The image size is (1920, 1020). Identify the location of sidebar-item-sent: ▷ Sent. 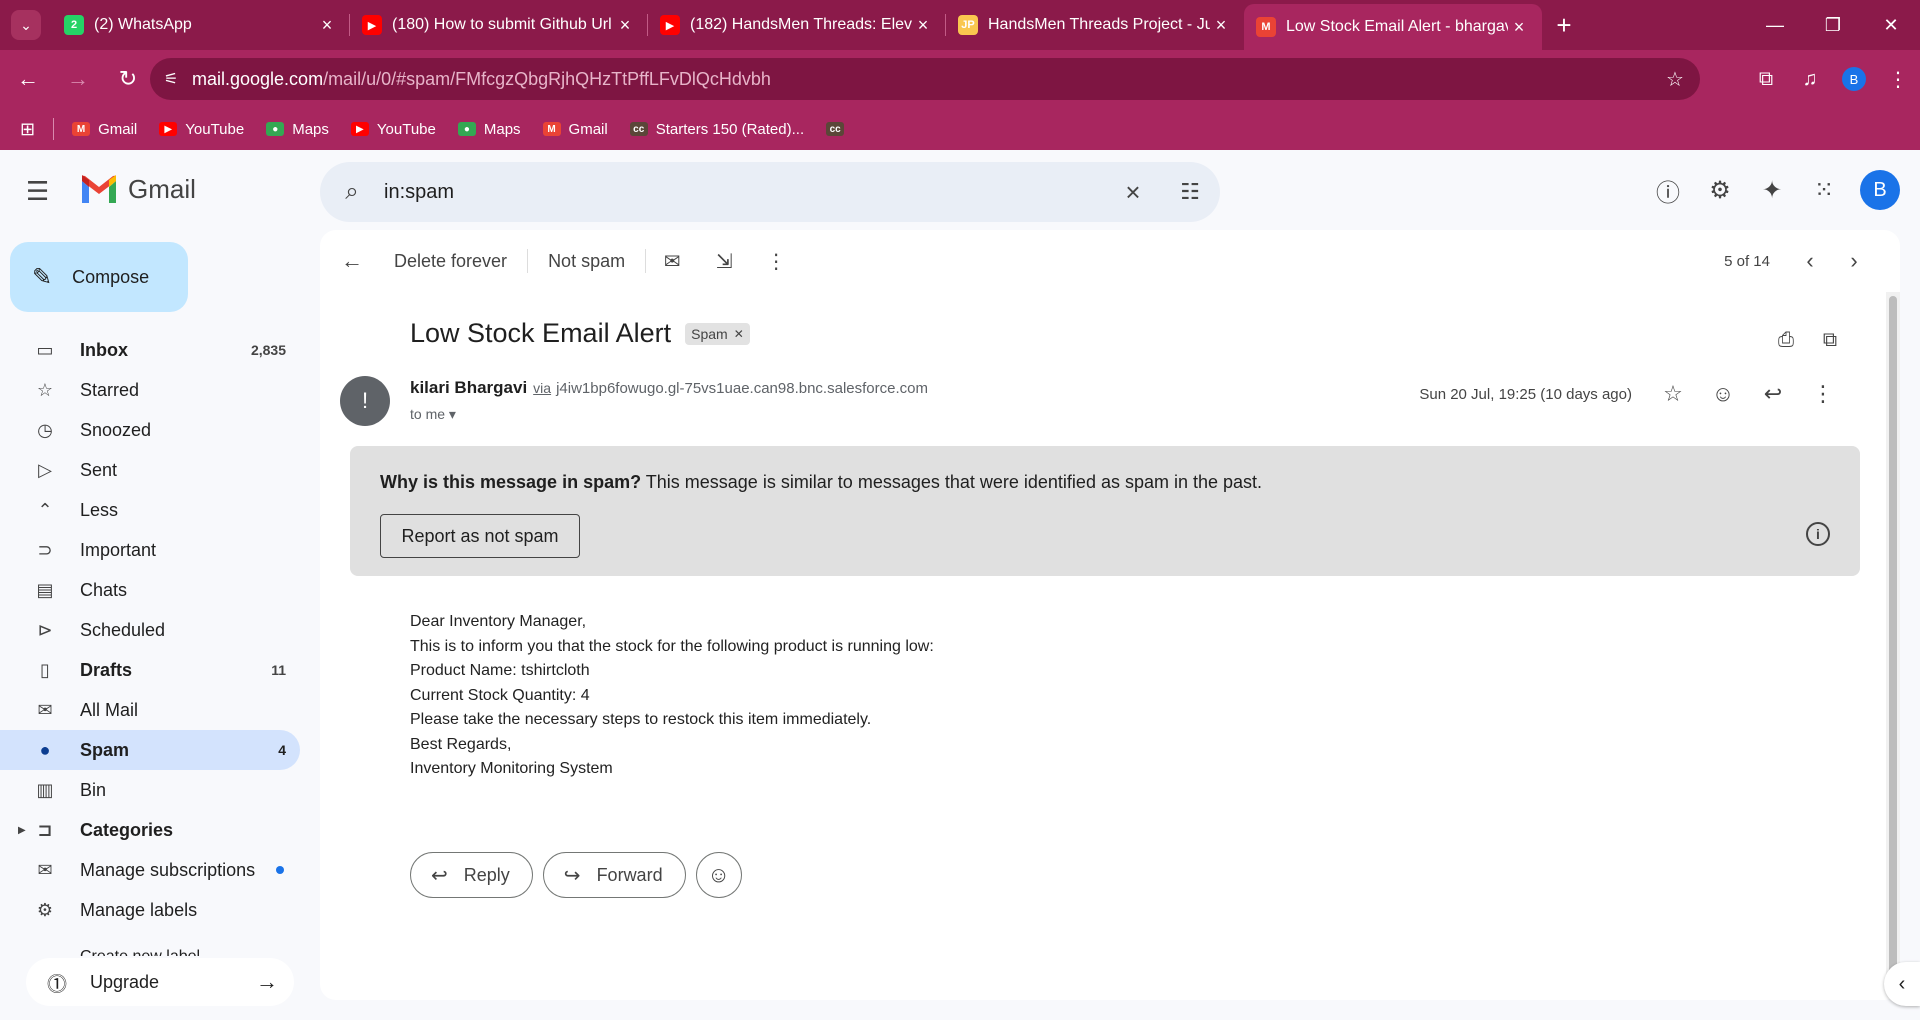
(150, 470).